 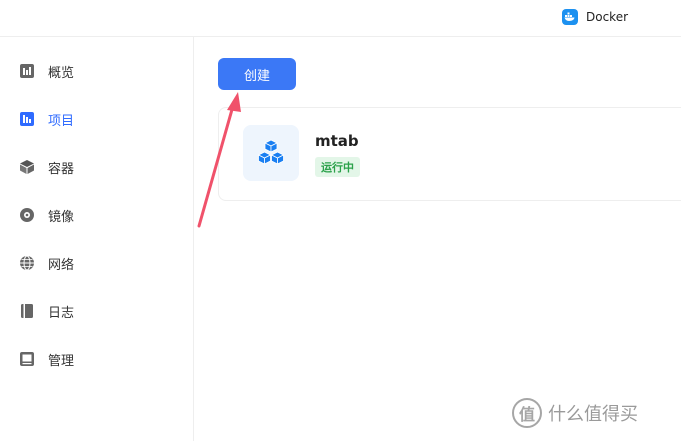 I want to click on sidebar-item-container: 容器, so click(x=46, y=167).